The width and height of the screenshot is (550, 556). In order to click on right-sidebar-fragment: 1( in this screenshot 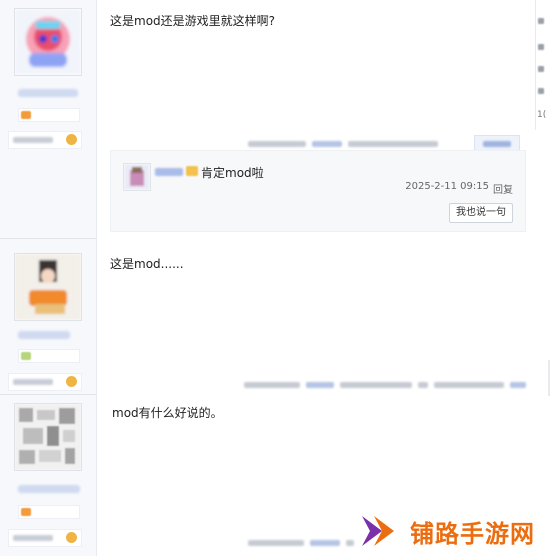, I will do `click(542, 65)`.